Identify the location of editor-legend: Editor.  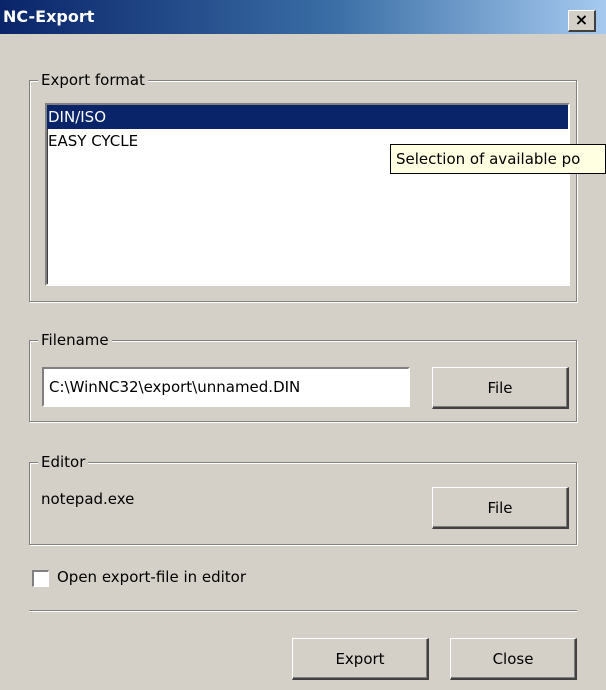
(63, 462).